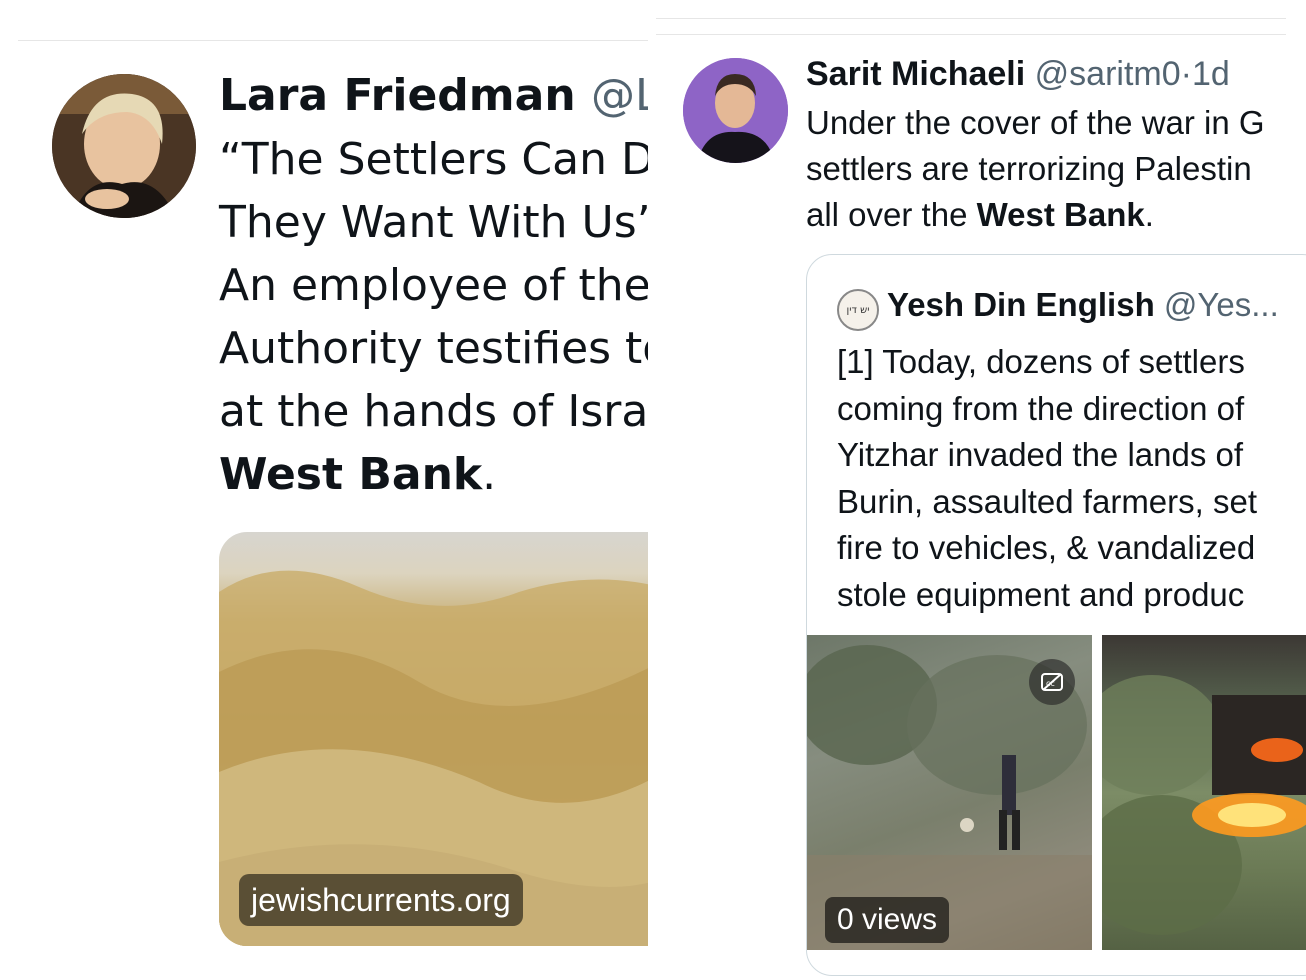  I want to click on body-line: at the hands of Israe, so click(433, 411).